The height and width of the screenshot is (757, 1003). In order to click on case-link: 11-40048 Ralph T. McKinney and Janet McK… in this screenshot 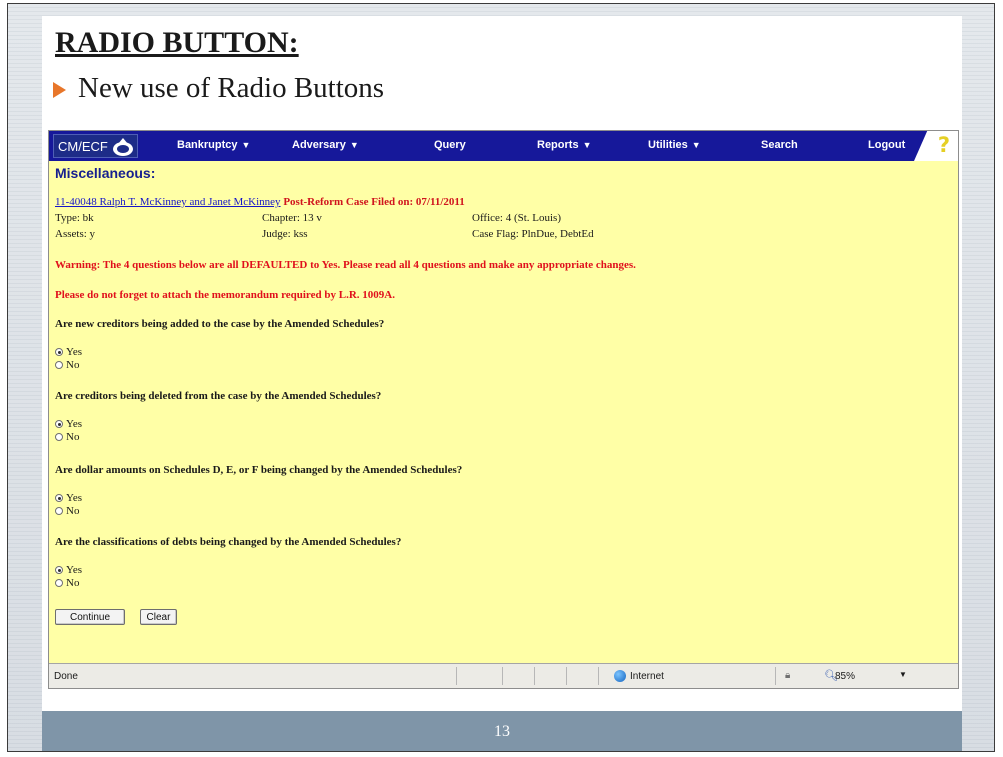, I will do `click(168, 202)`.